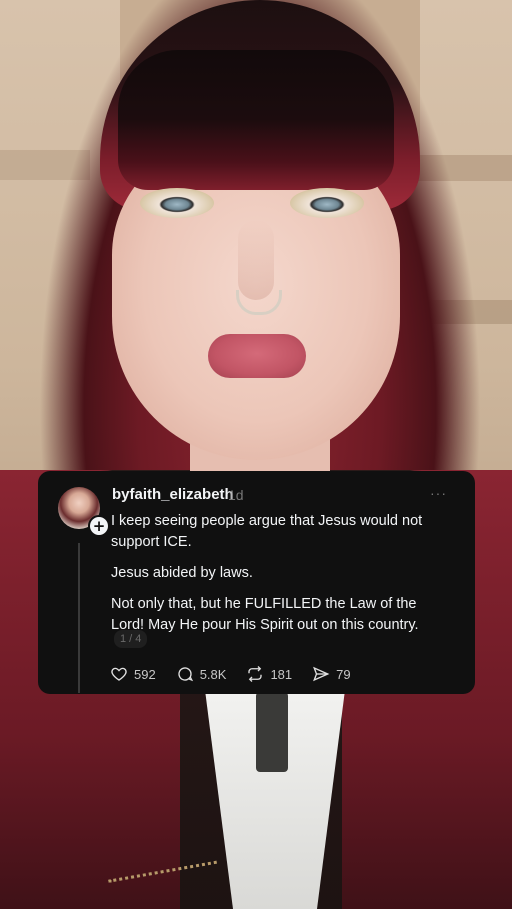 Image resolution: width=512 pixels, height=909 pixels. Describe the element at coordinates (79, 618) in the screenshot. I see `thread-line` at that location.